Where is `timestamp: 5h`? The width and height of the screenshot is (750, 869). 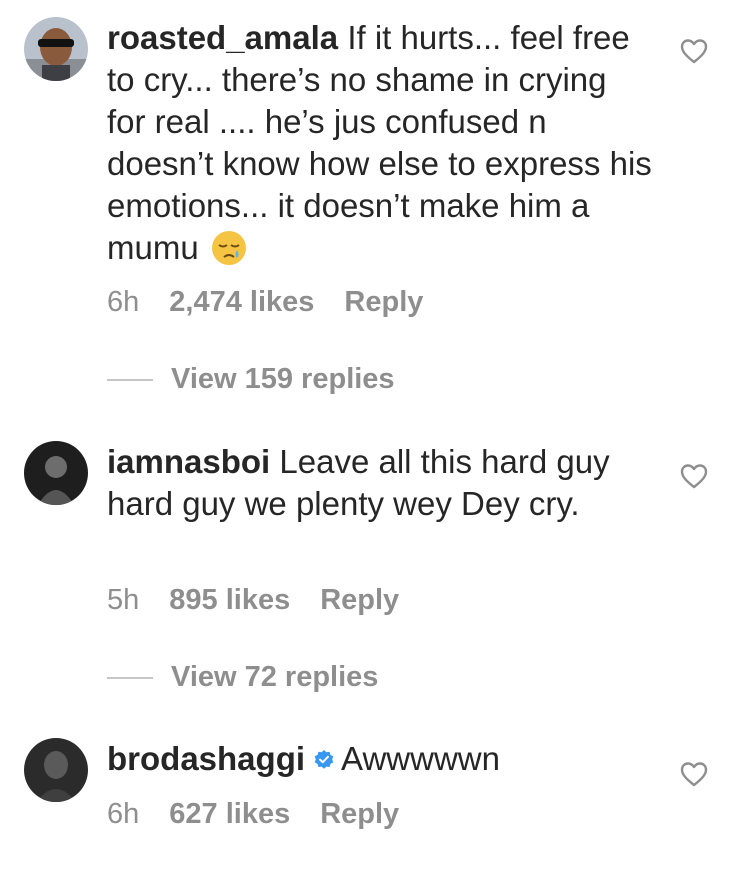 timestamp: 5h is located at coordinates (123, 600).